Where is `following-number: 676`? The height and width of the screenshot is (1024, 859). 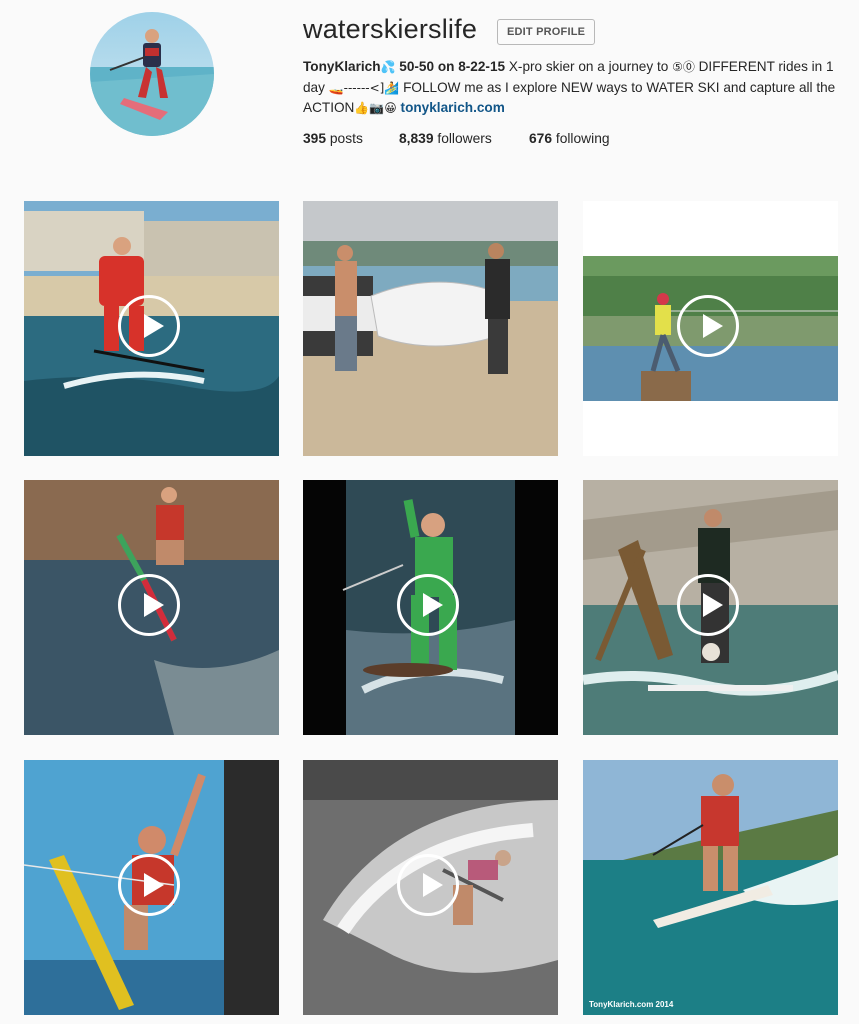 following-number: 676 is located at coordinates (541, 138).